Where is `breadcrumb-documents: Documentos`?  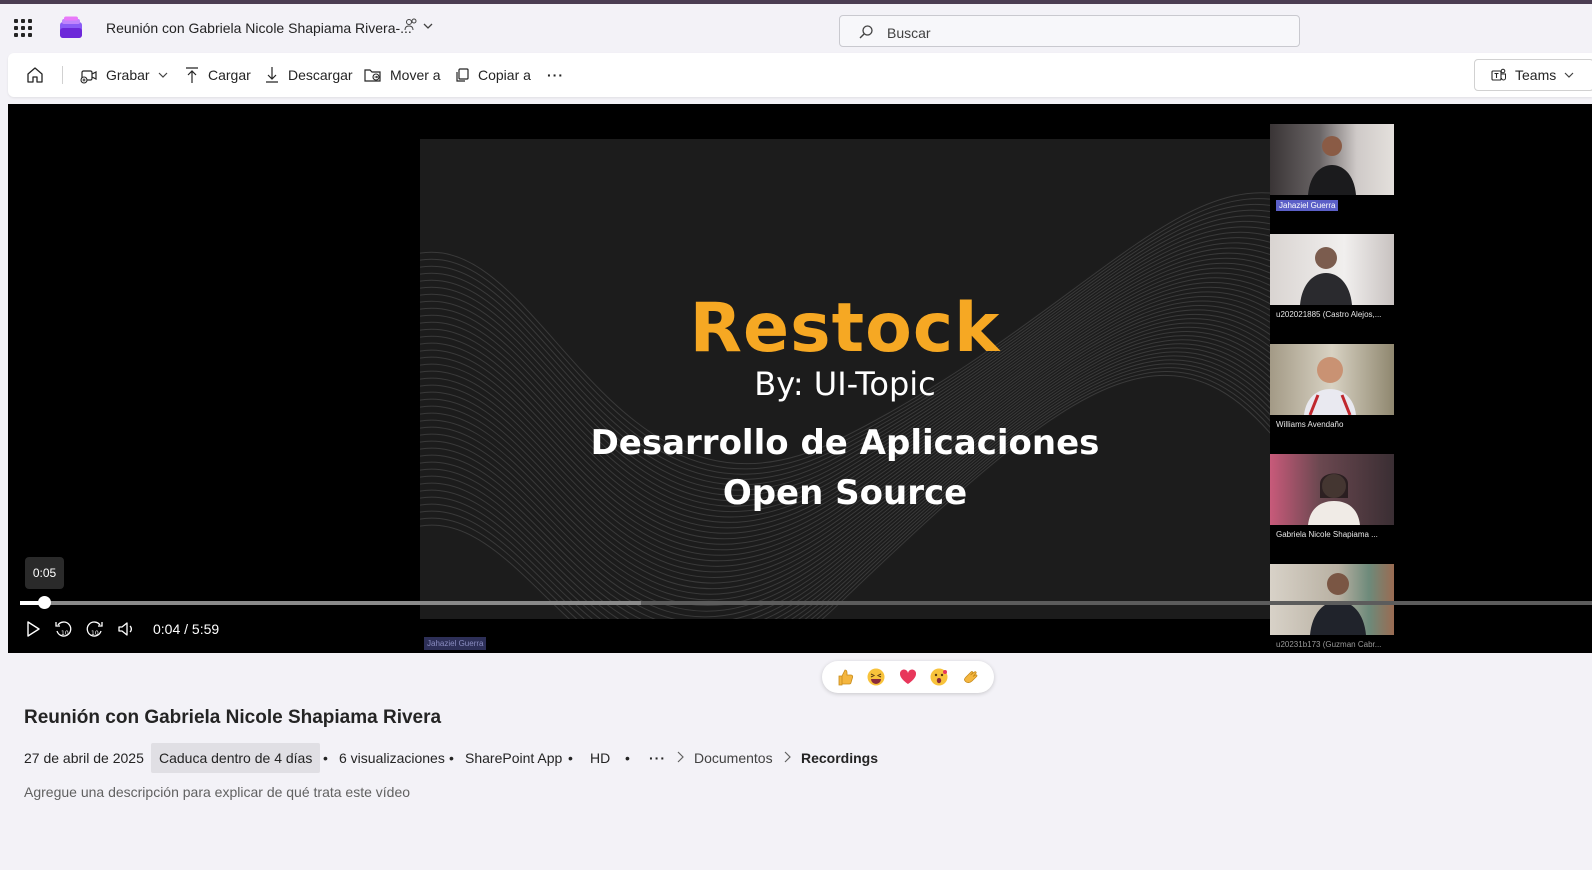
breadcrumb-documents: Documentos is located at coordinates (733, 758).